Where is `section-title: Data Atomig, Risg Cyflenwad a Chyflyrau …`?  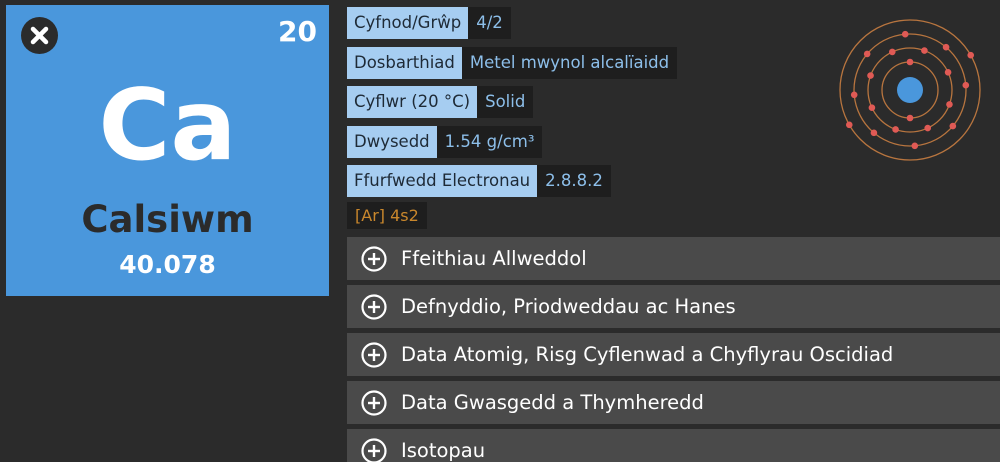 section-title: Data Atomig, Risg Cyflenwad a Chyflyrau … is located at coordinates (647, 354).